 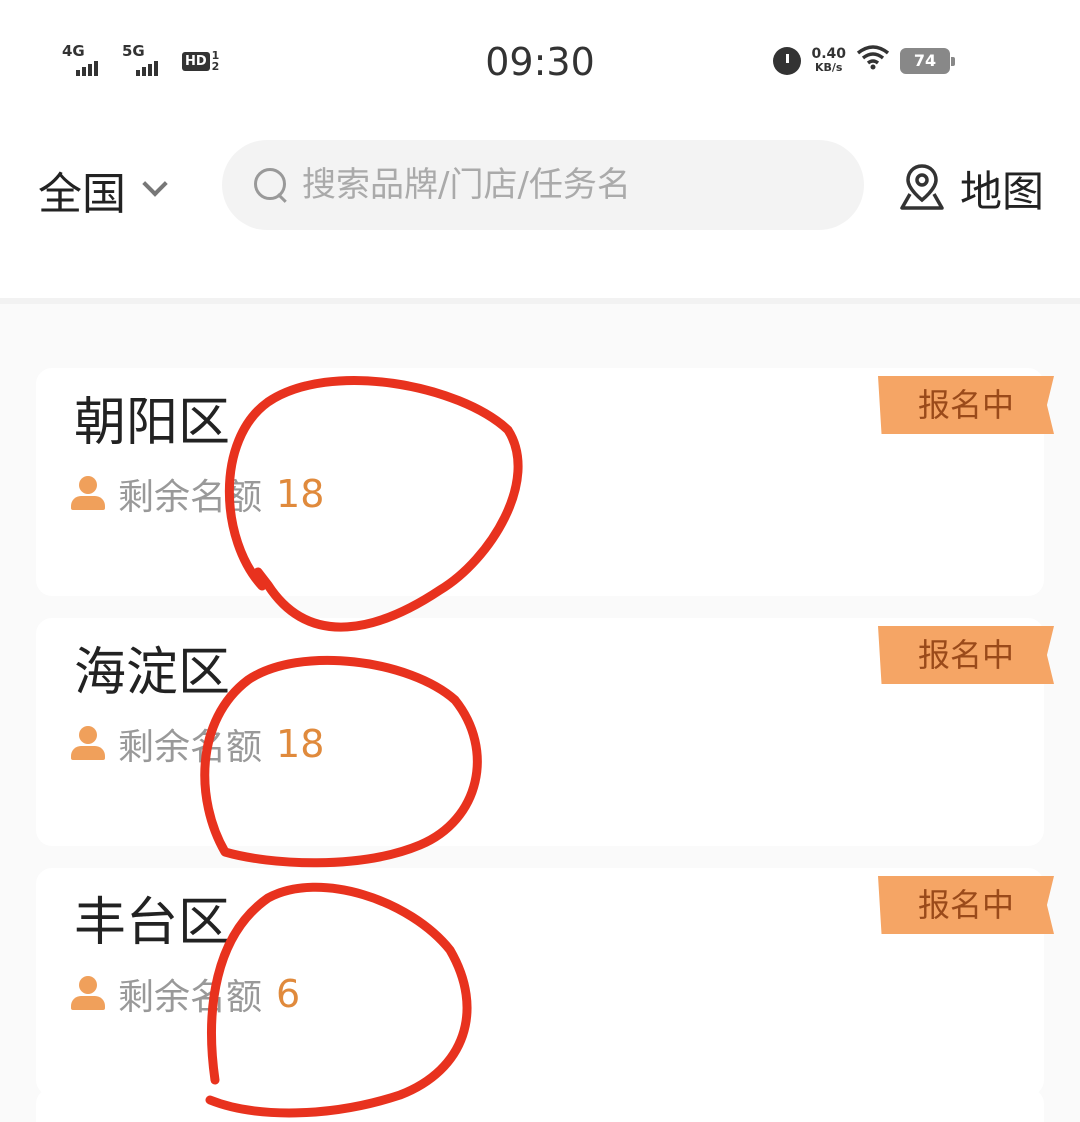 What do you see at coordinates (787, 60) in the screenshot?
I see `alarm-icon` at bounding box center [787, 60].